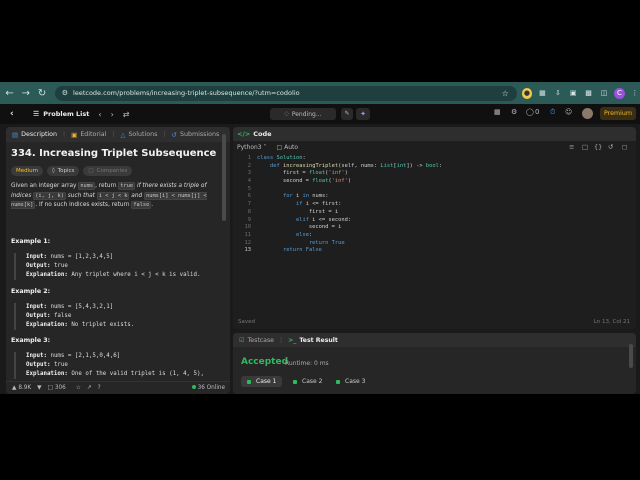 The height and width of the screenshot is (480, 640). What do you see at coordinates (65, 93) in the screenshot?
I see `site-info-icon: ⚙` at bounding box center [65, 93].